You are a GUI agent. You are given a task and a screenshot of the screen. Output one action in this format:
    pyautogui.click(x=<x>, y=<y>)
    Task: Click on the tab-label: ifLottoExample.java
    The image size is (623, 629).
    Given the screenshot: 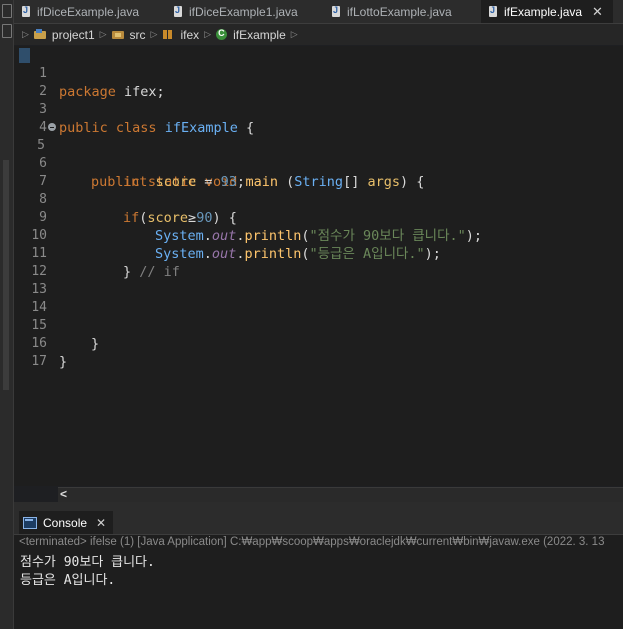 What is the action you would take?
    pyautogui.click(x=399, y=11)
    